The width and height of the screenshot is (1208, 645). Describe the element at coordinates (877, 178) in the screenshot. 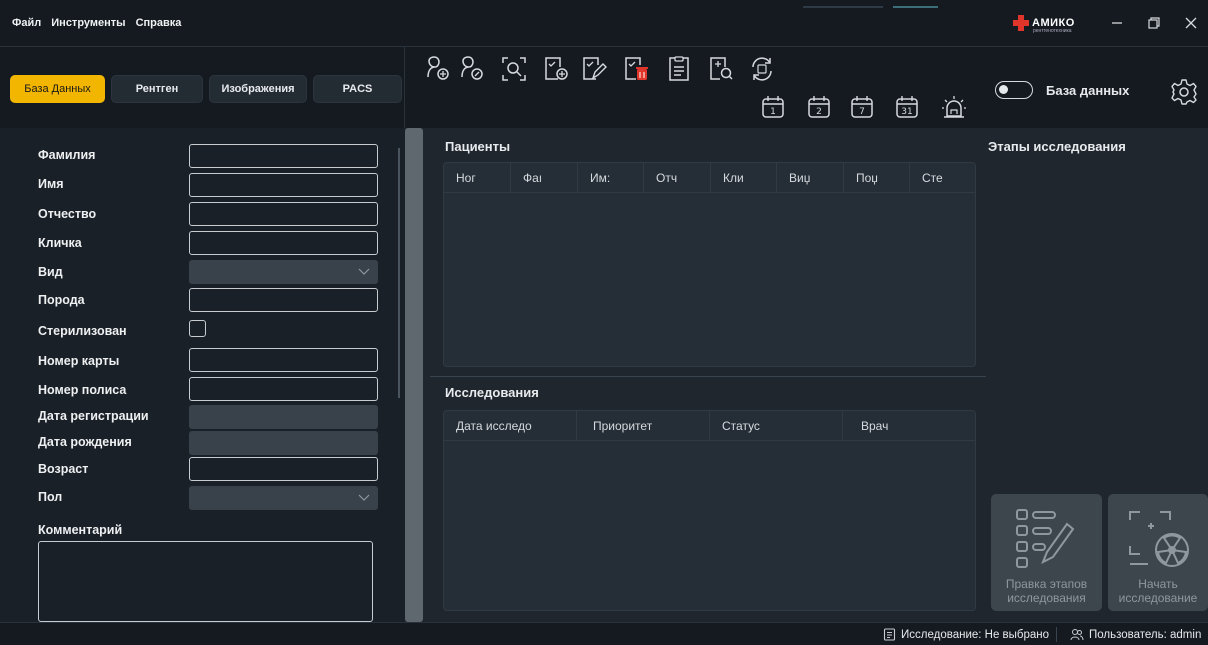

I see `patients-col-breed: Поџ` at that location.